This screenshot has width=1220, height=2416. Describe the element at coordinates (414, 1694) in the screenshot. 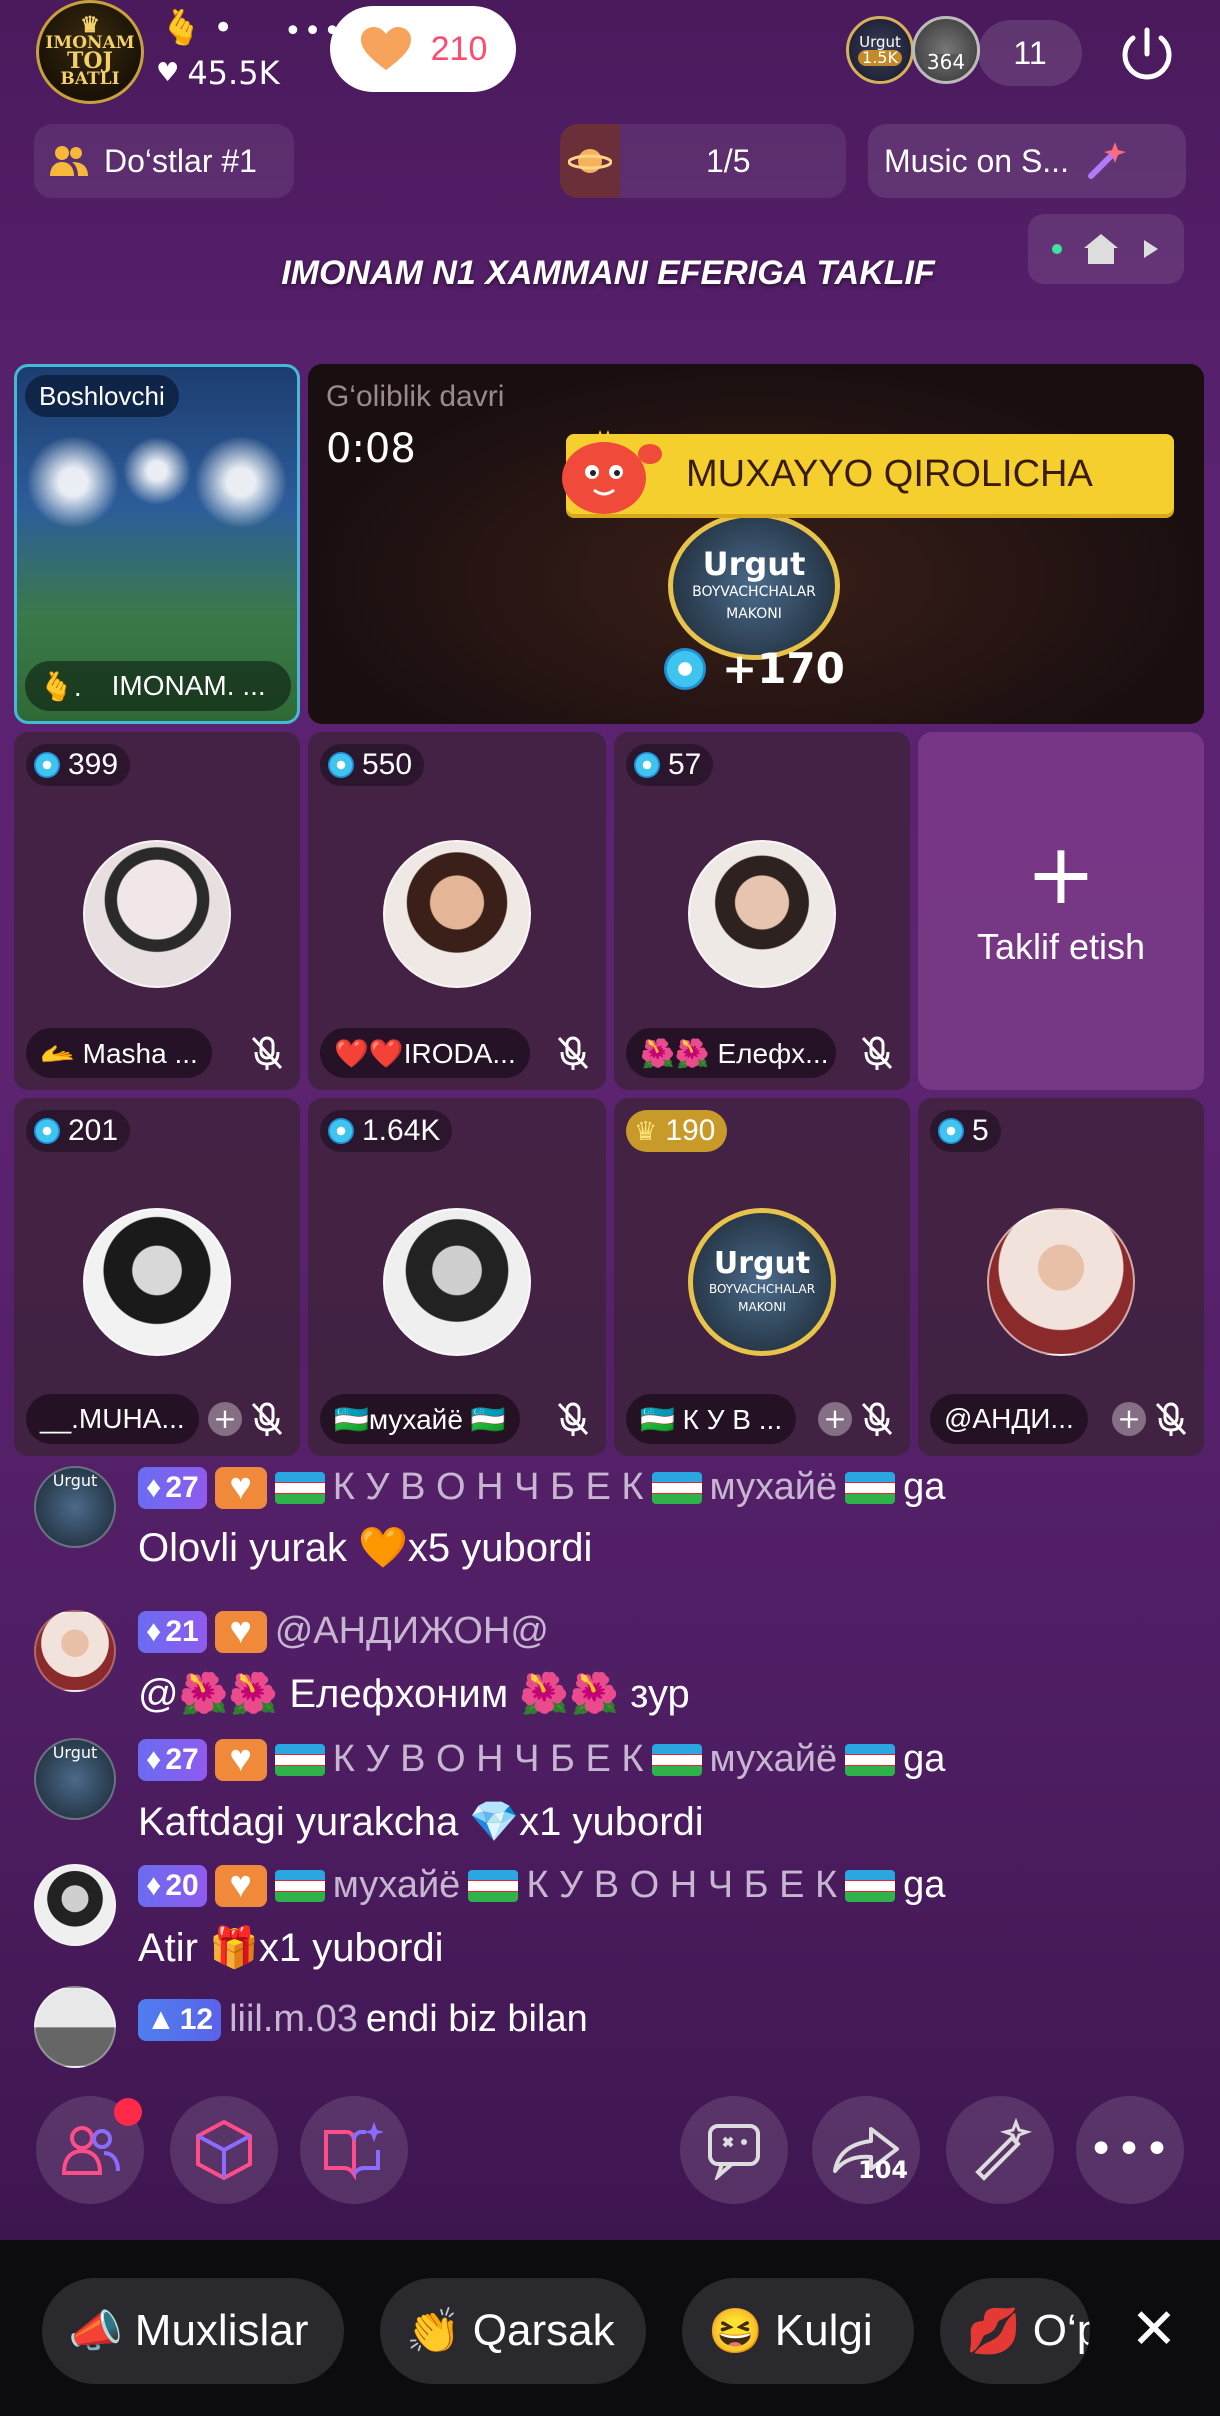

I see `chat-text: @🌺🌺 Елефхоним 🌺🌺 зур` at that location.